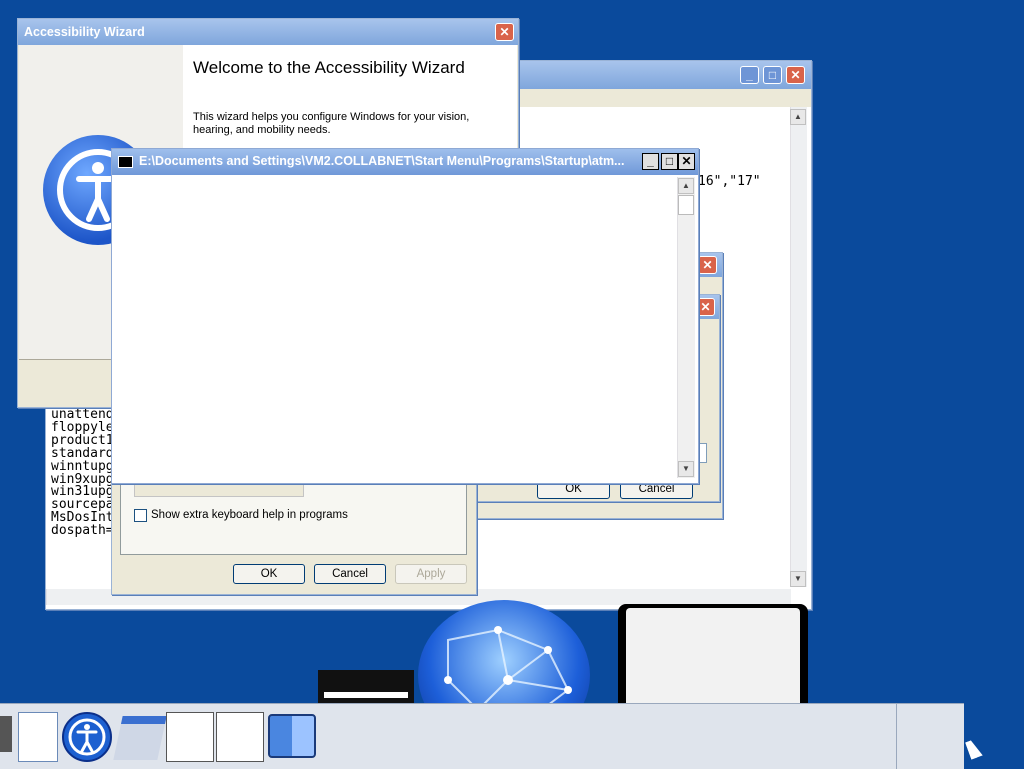  I want to click on console-scroll-down-button: ▼, so click(686, 469).